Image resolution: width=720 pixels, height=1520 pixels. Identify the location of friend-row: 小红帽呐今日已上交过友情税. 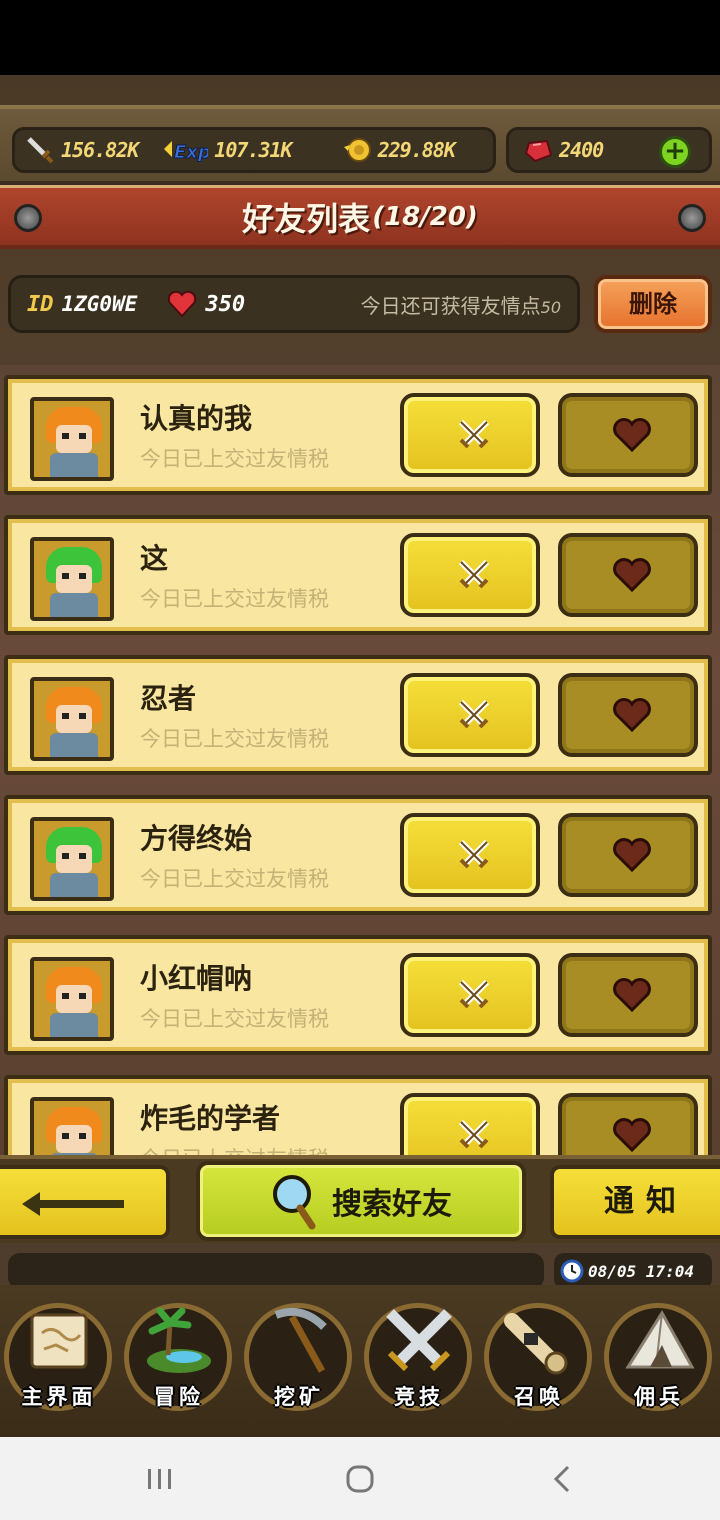
(358, 995).